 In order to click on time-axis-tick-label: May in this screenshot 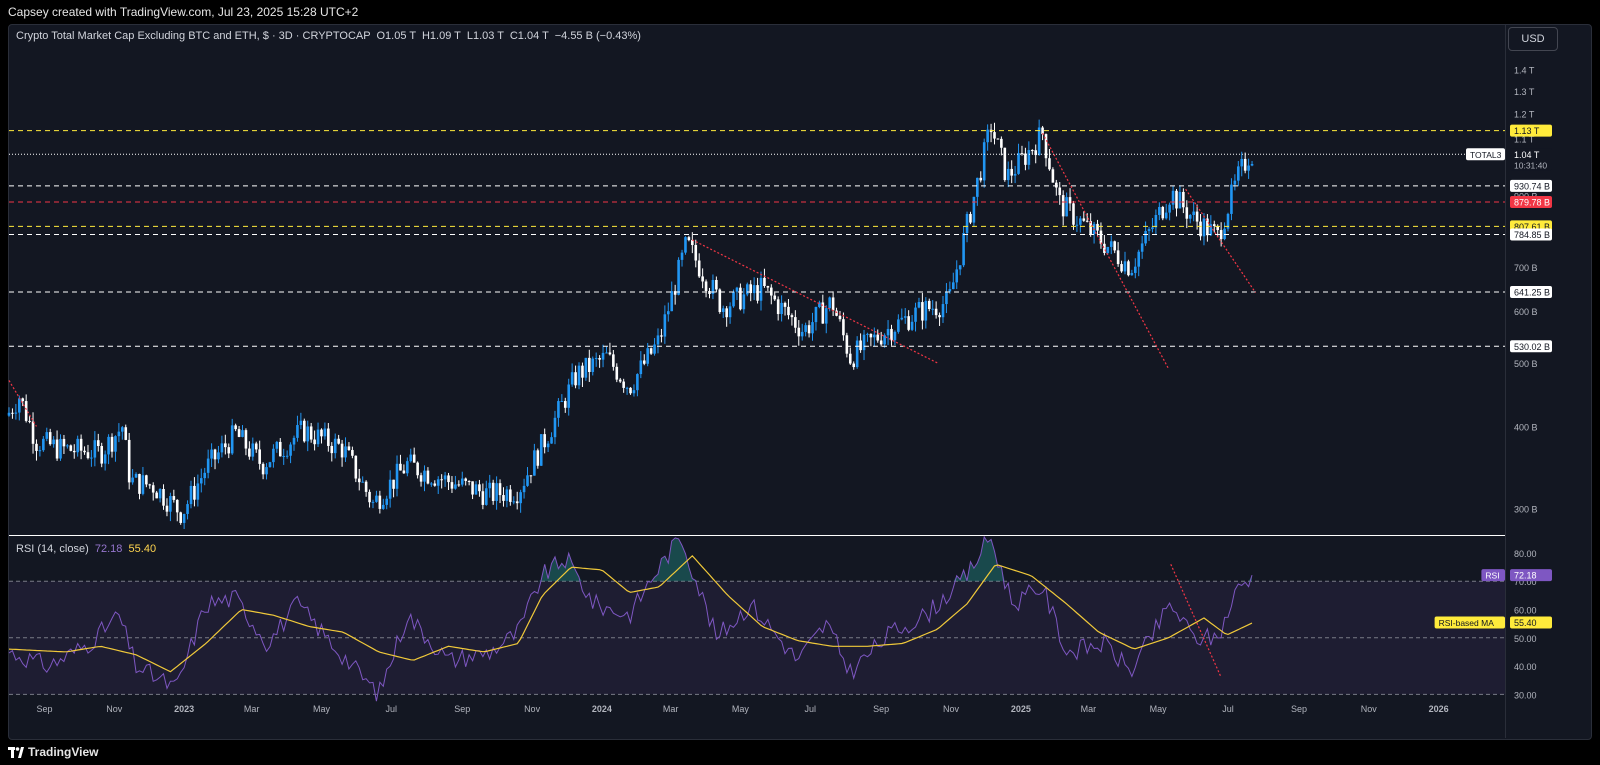, I will do `click(322, 709)`.